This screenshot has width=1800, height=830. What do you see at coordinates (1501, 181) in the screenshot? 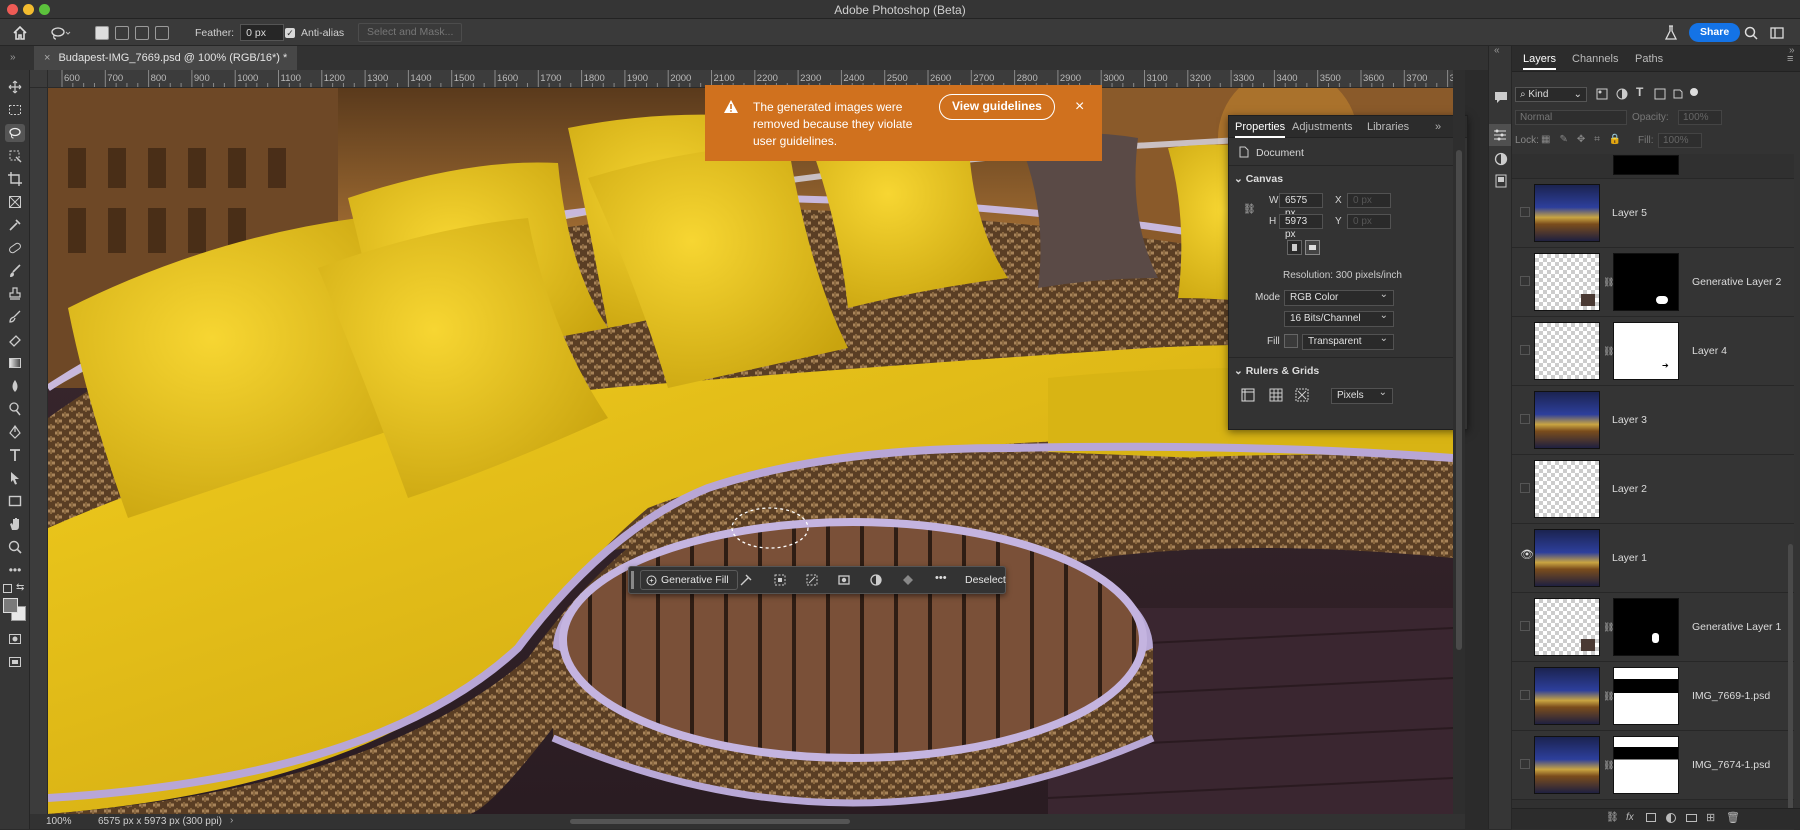
I see `libraries-panel-icon` at bounding box center [1501, 181].